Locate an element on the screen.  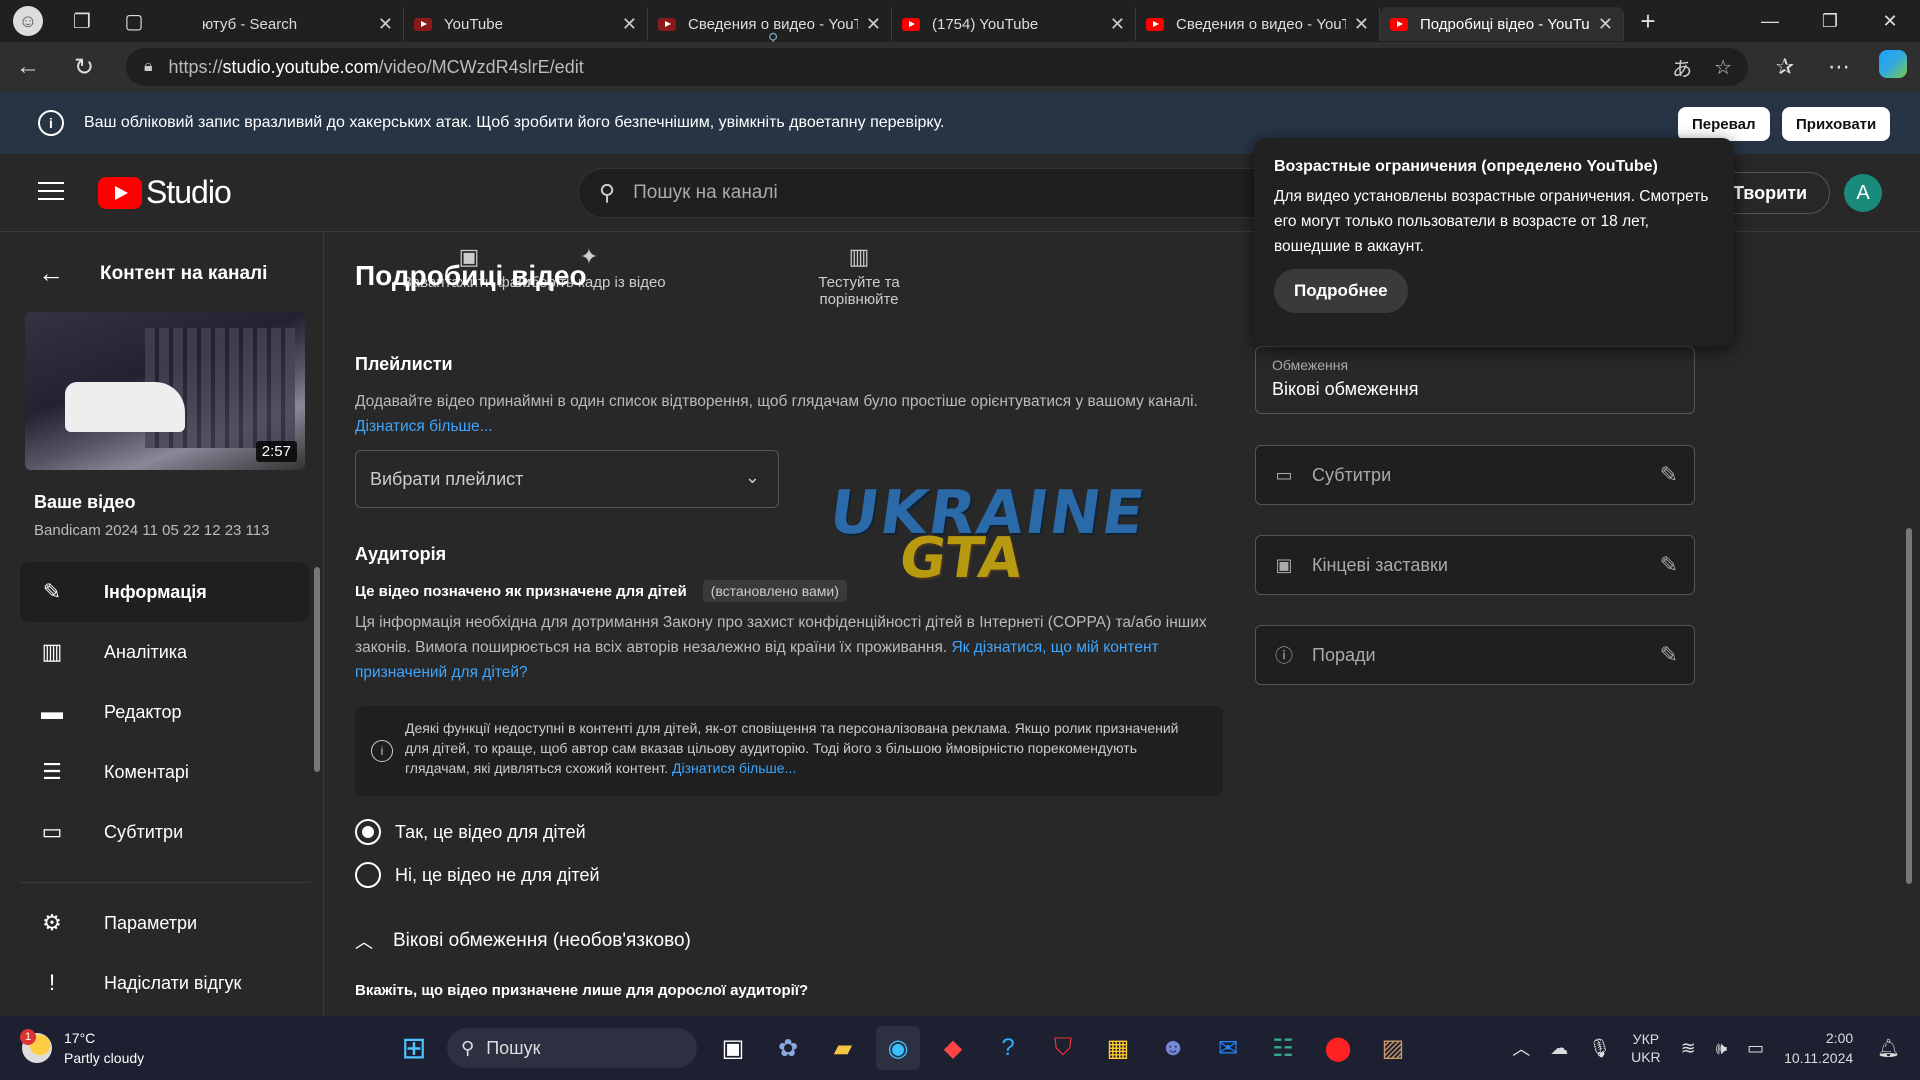
microphone-icon: 🎙︎ is located at coordinates (1599, 1048).